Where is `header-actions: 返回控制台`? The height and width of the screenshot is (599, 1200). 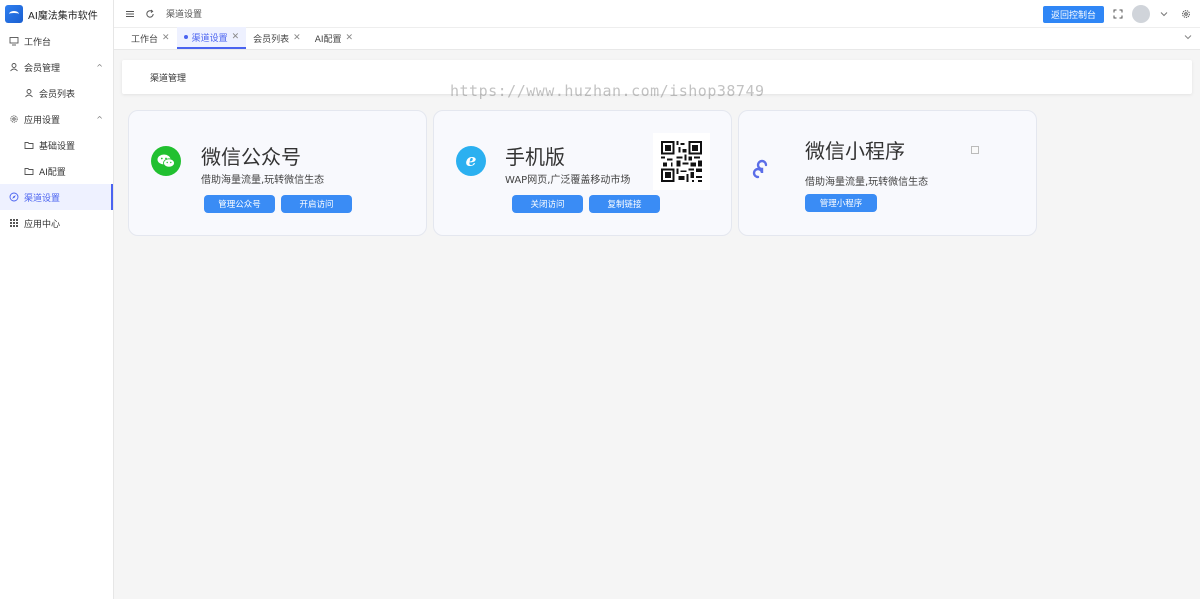
header-actions: 返回控制台 is located at coordinates (1118, 14).